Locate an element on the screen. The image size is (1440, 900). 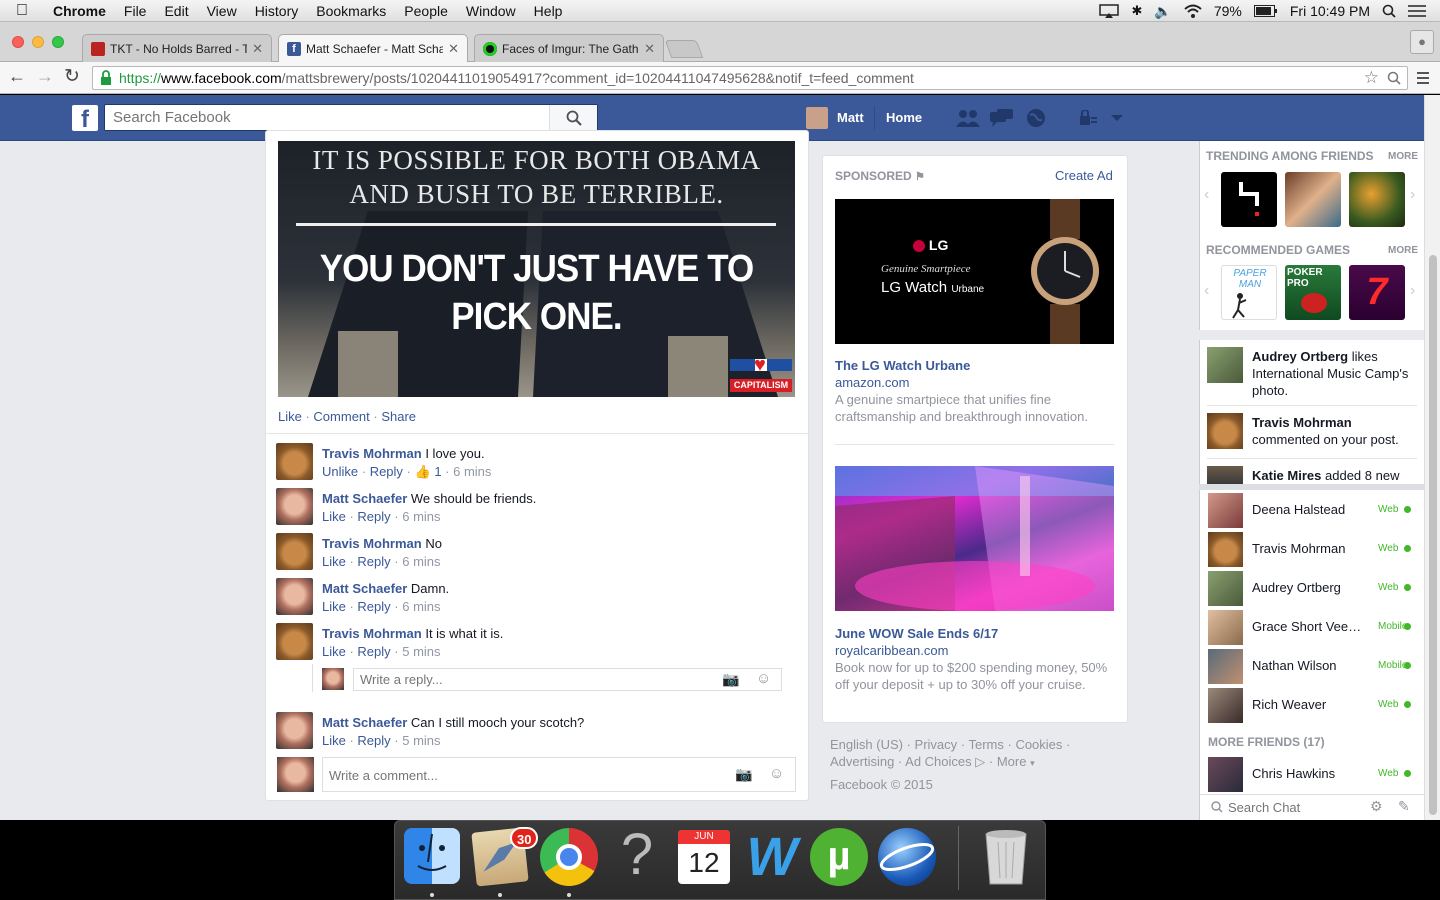
new-tab-button is located at coordinates (684, 49).